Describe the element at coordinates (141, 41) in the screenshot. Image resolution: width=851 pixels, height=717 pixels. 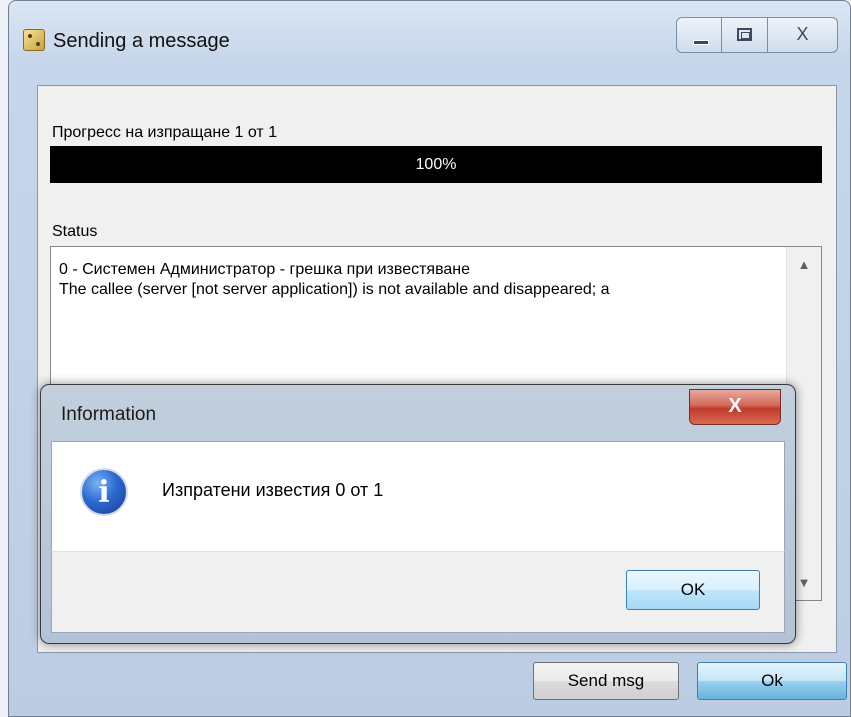
I see `window-title: Sending a message` at that location.